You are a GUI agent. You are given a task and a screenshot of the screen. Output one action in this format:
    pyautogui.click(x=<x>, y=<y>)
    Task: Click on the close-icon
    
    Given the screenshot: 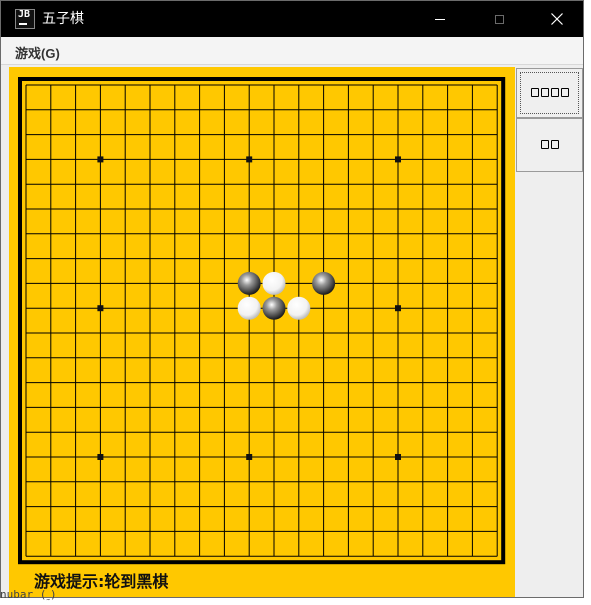 What is the action you would take?
    pyautogui.click(x=557, y=19)
    